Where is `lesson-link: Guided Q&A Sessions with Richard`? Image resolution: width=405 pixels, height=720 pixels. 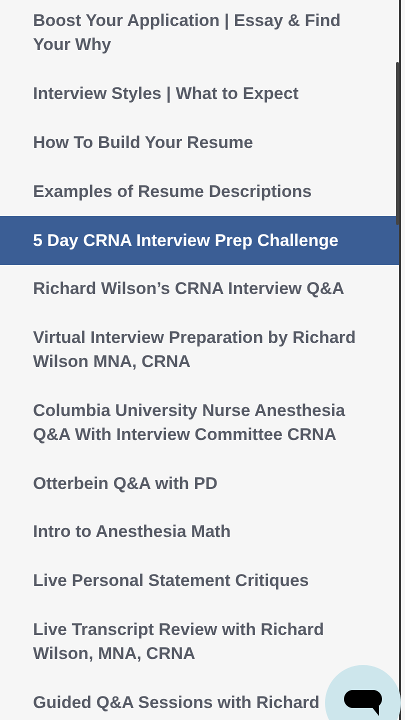
lesson-link: Guided Q&A Sessions with Richard is located at coordinates (176, 699).